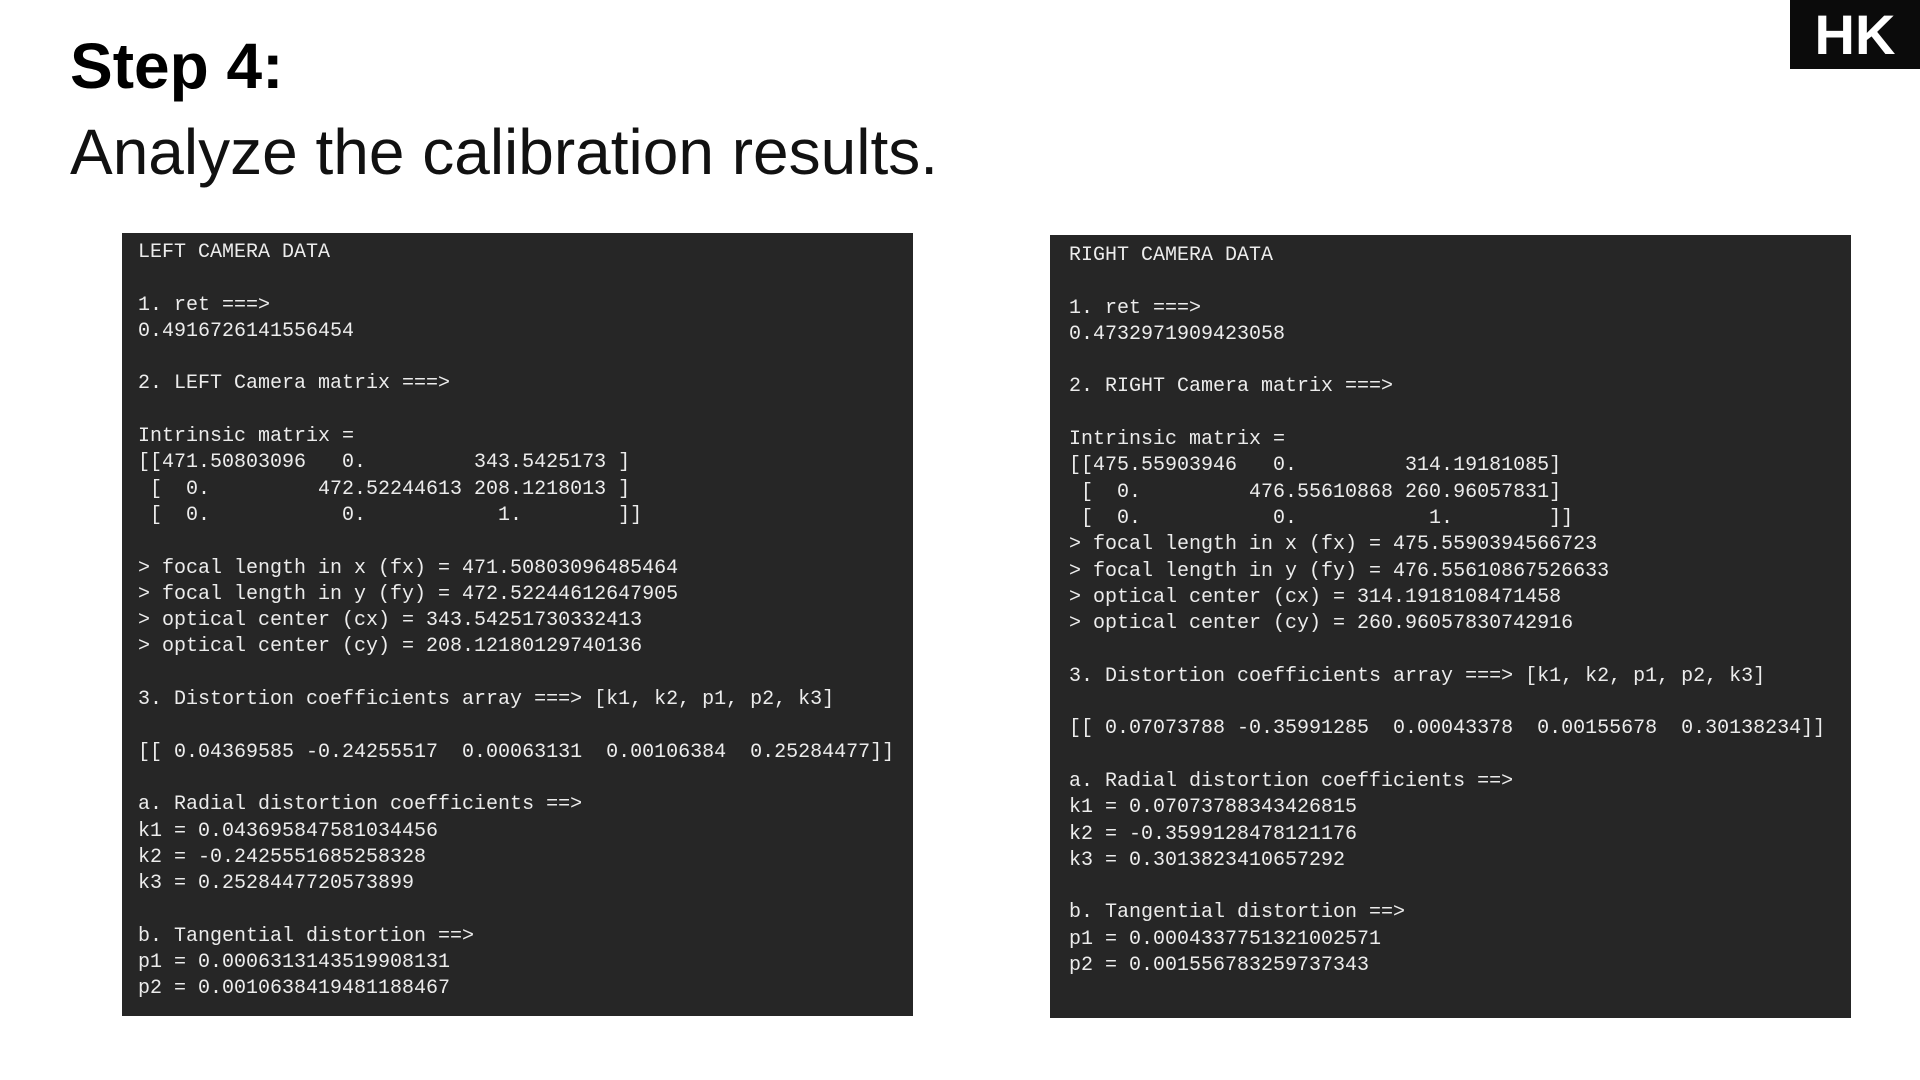  What do you see at coordinates (1177, 334) in the screenshot?
I see `right-camera-line: 0.4732971909423058` at bounding box center [1177, 334].